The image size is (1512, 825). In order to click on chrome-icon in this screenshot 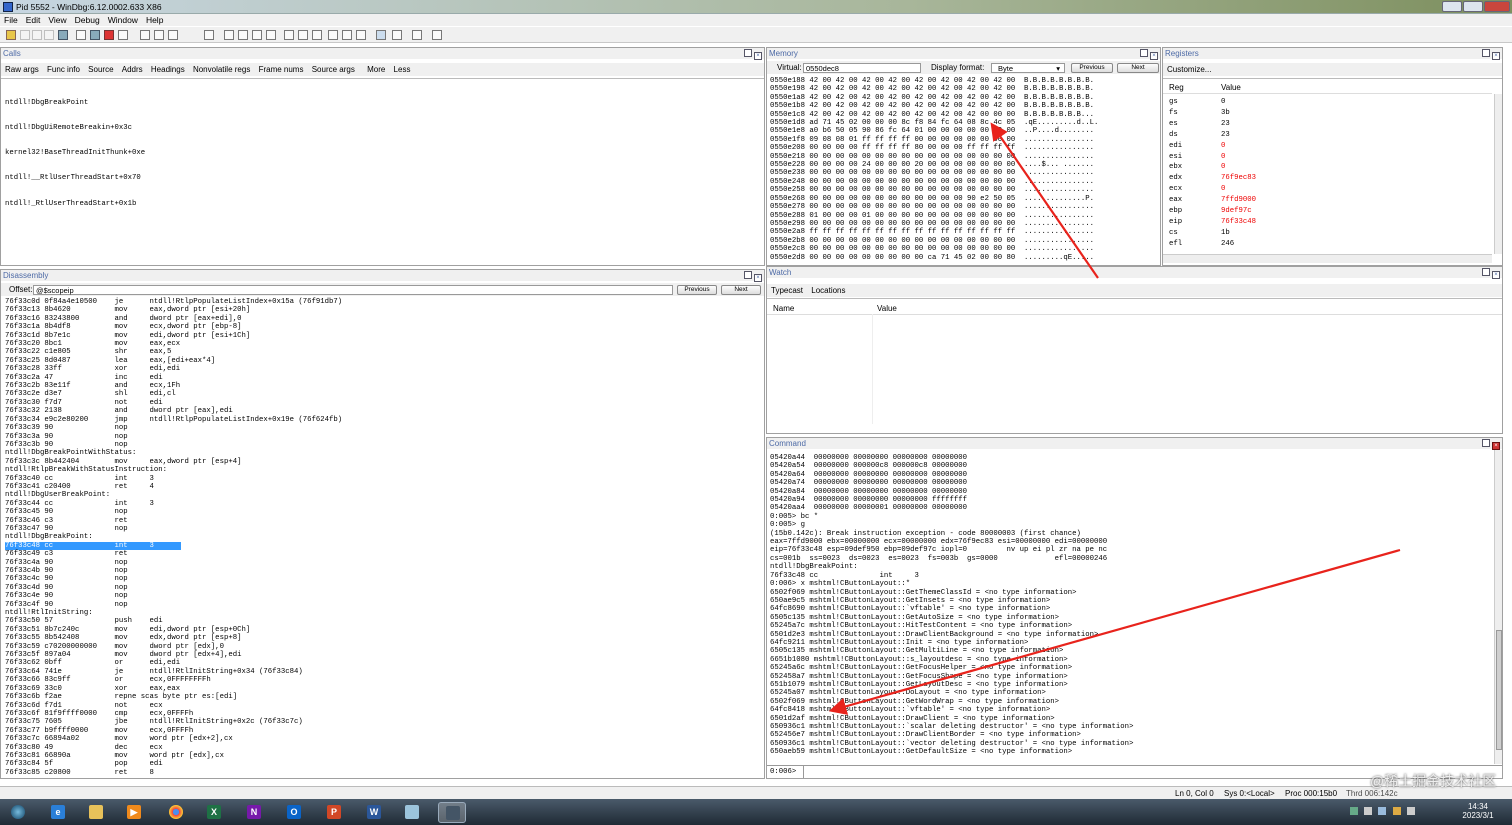, I will do `click(176, 812)`.